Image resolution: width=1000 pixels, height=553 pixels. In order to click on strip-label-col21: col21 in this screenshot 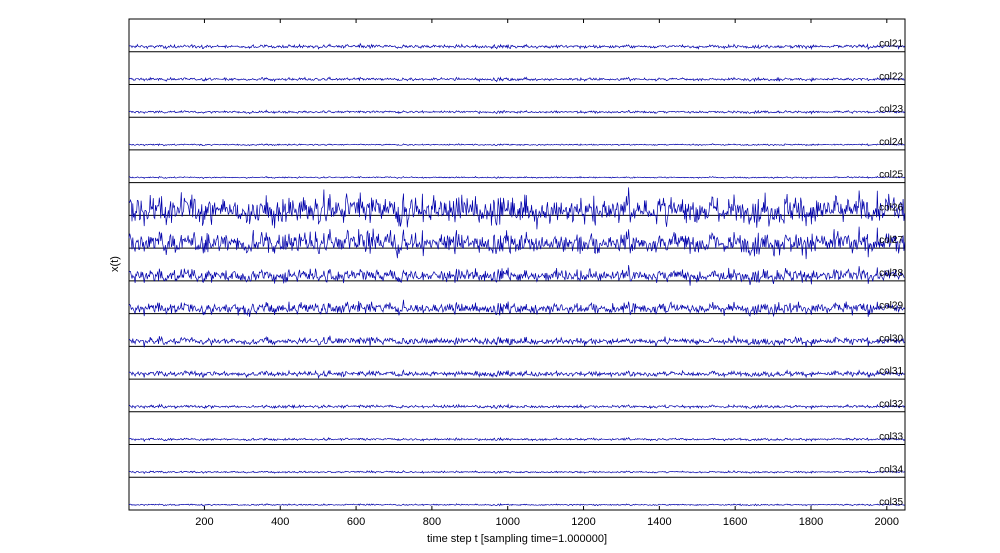, I will do `click(891, 44)`.